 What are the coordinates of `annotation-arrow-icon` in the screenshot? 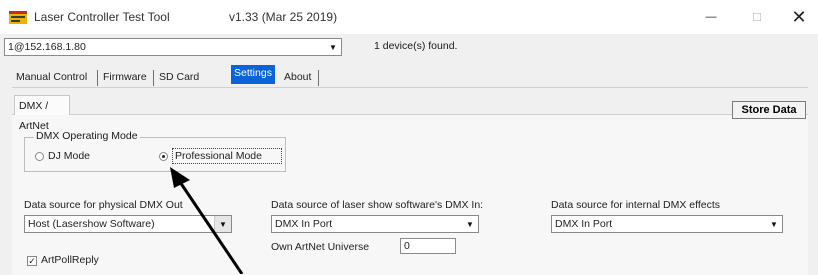 It's located at (207, 220).